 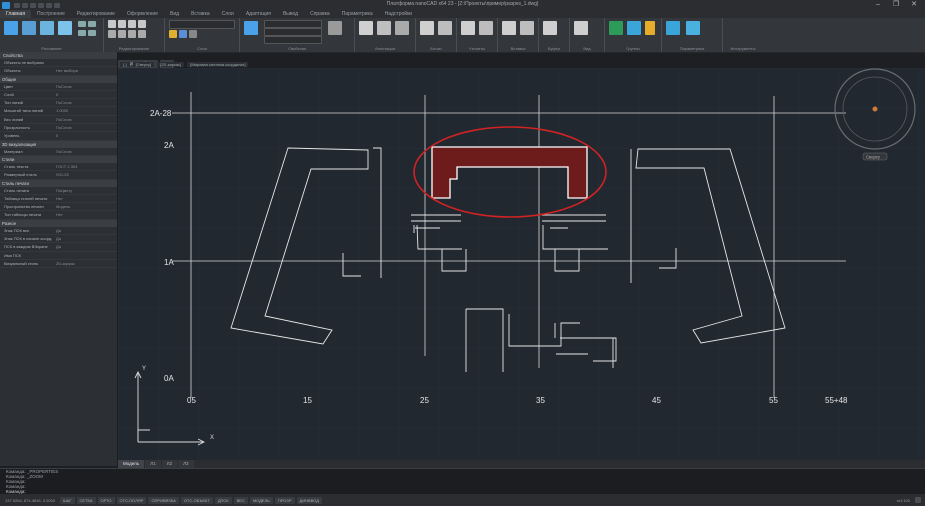 I want to click on status-toggle-ortho: ОРТО, so click(x=106, y=500).